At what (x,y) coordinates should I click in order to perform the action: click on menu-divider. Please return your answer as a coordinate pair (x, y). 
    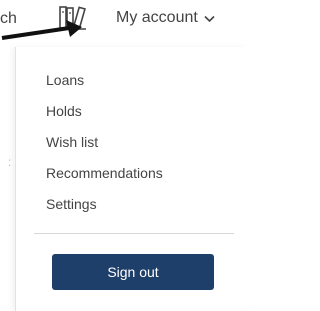
    Looking at the image, I should click on (134, 233).